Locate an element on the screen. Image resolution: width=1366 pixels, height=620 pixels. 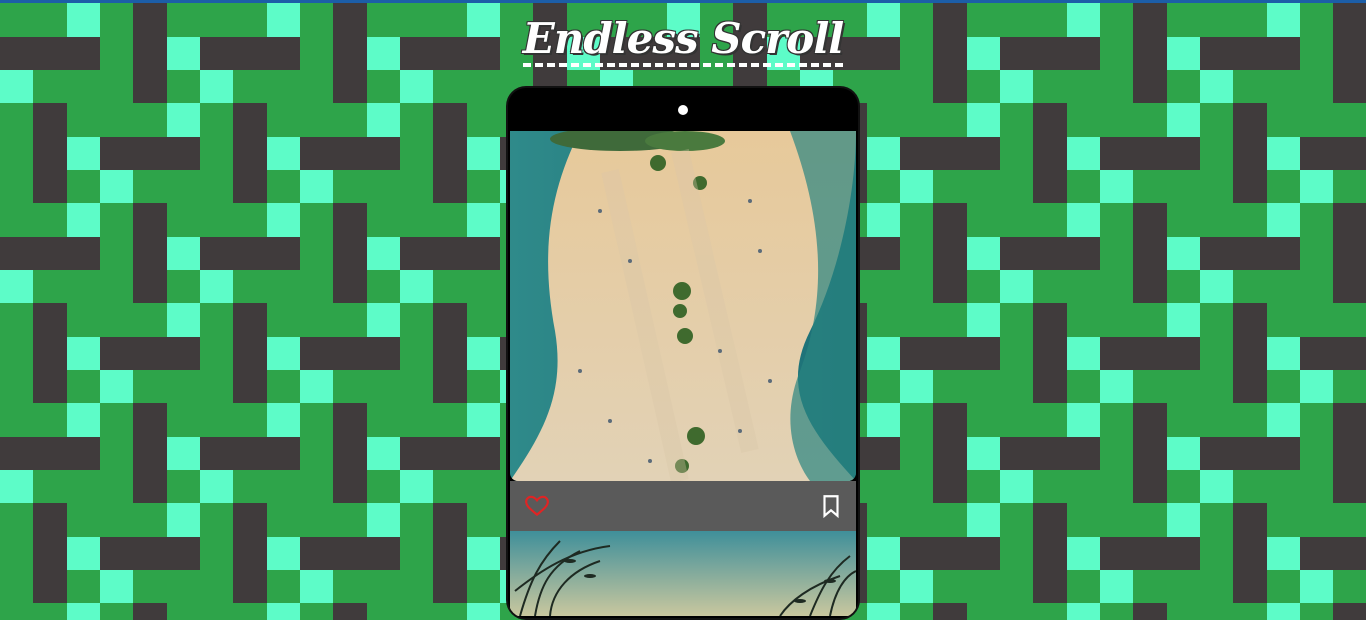
page-title: Endless Scroll is located at coordinates (683, 40).